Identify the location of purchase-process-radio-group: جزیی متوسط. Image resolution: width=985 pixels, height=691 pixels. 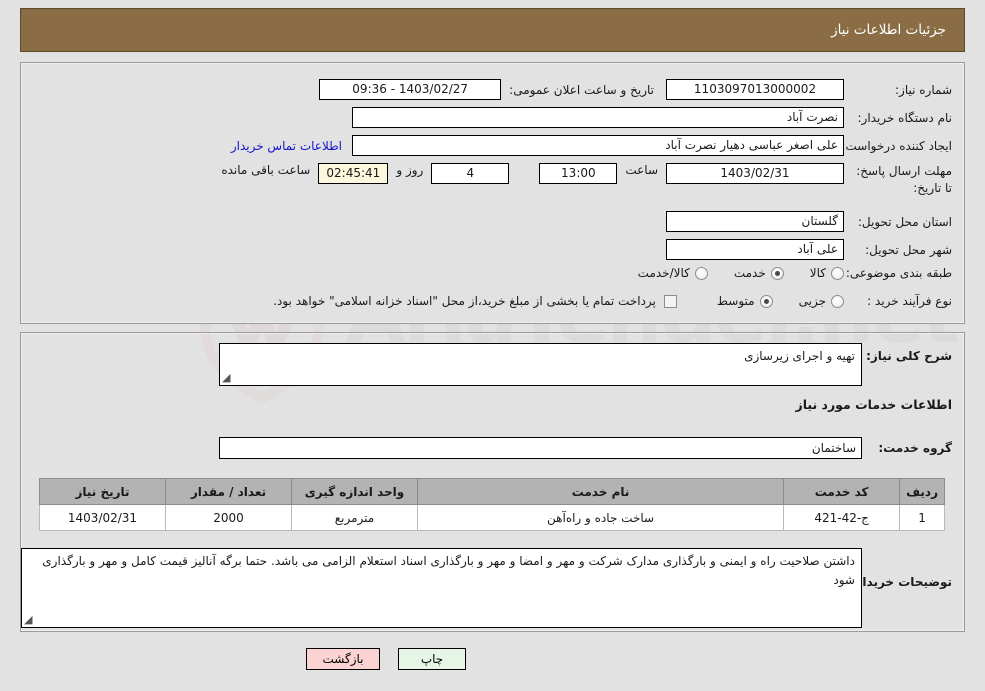
(767, 301).